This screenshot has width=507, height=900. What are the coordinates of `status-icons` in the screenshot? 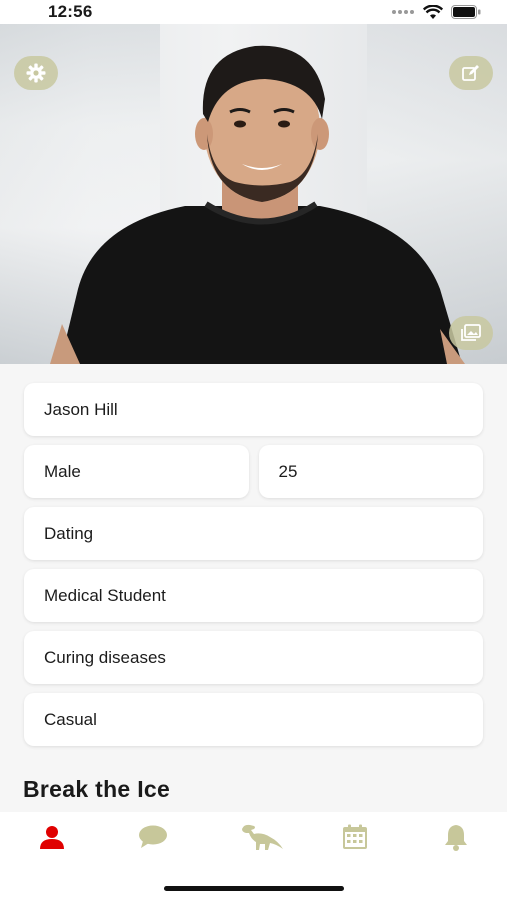 It's located at (436, 12).